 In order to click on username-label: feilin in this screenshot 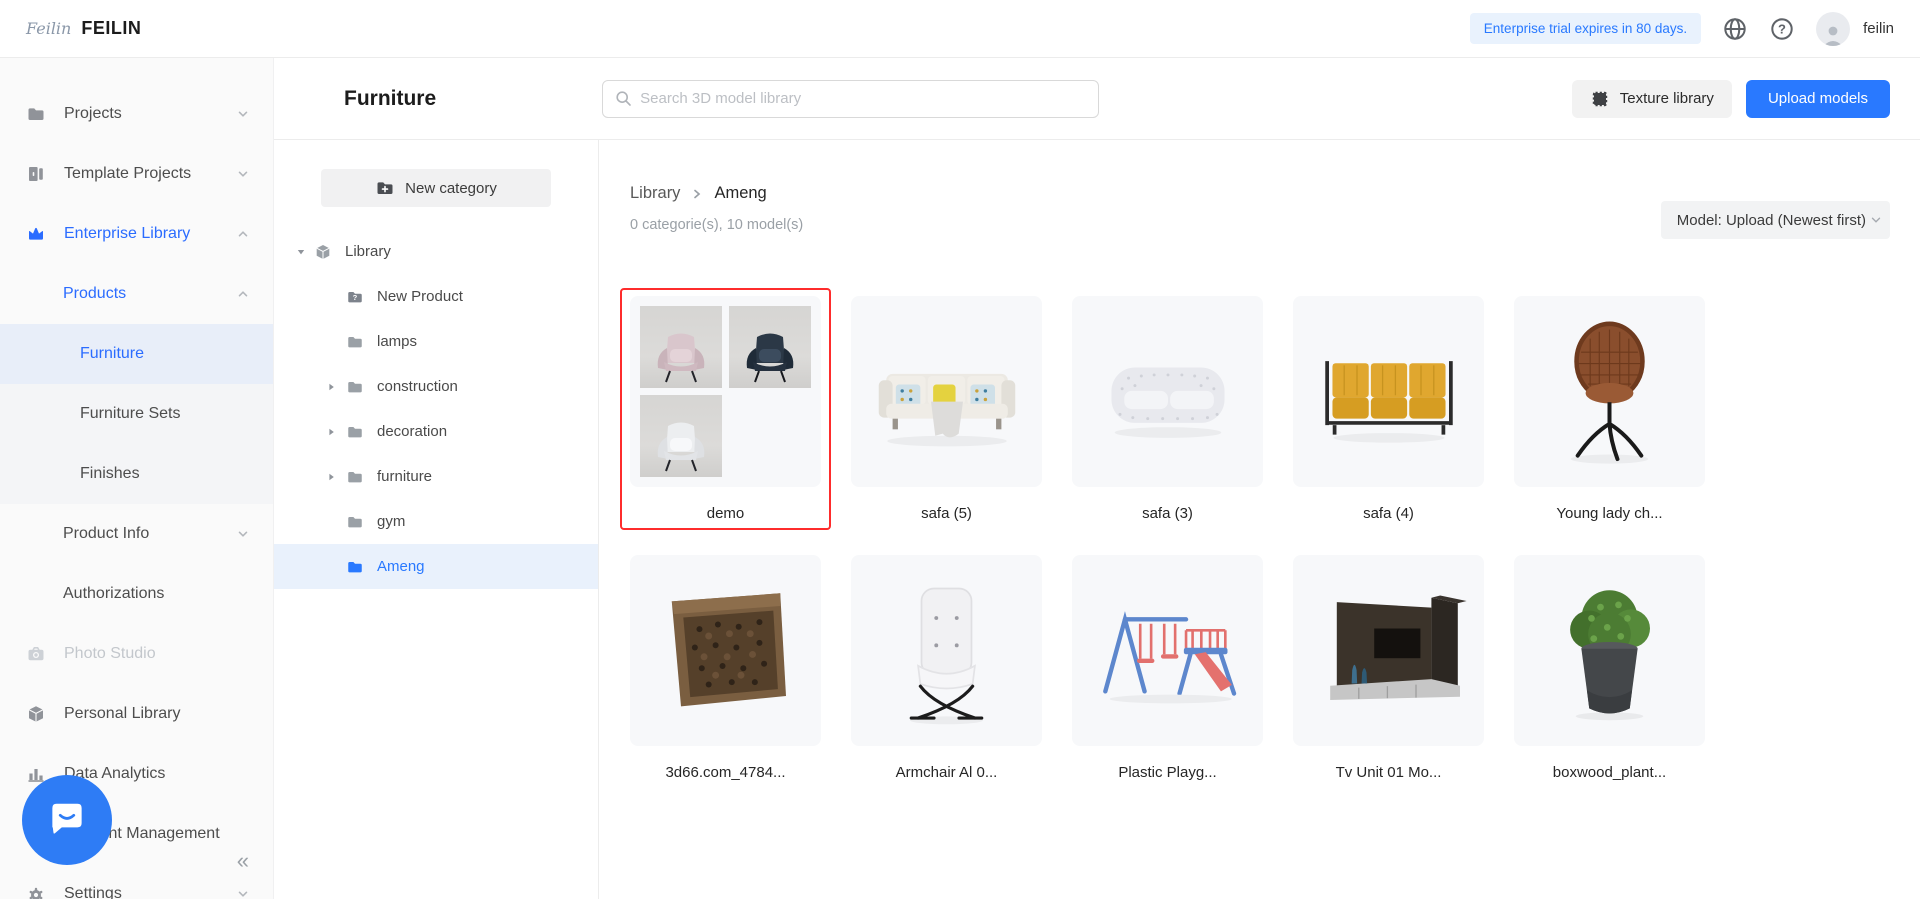, I will do `click(1878, 28)`.